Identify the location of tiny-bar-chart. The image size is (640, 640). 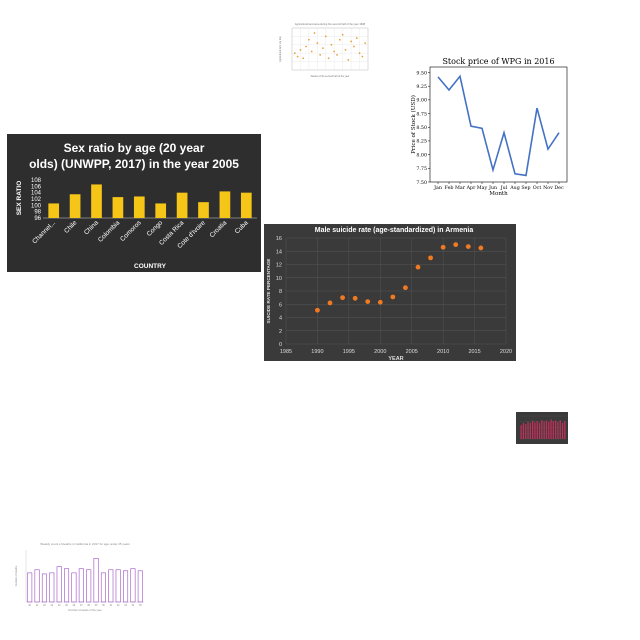
(542, 428).